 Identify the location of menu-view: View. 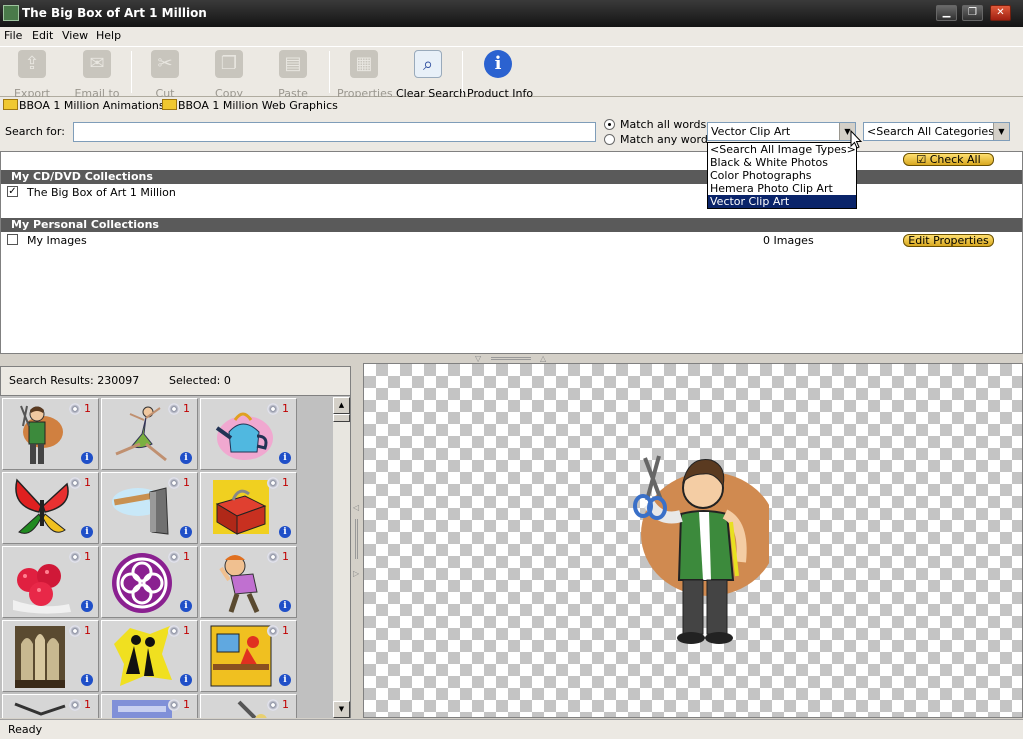
(75, 35).